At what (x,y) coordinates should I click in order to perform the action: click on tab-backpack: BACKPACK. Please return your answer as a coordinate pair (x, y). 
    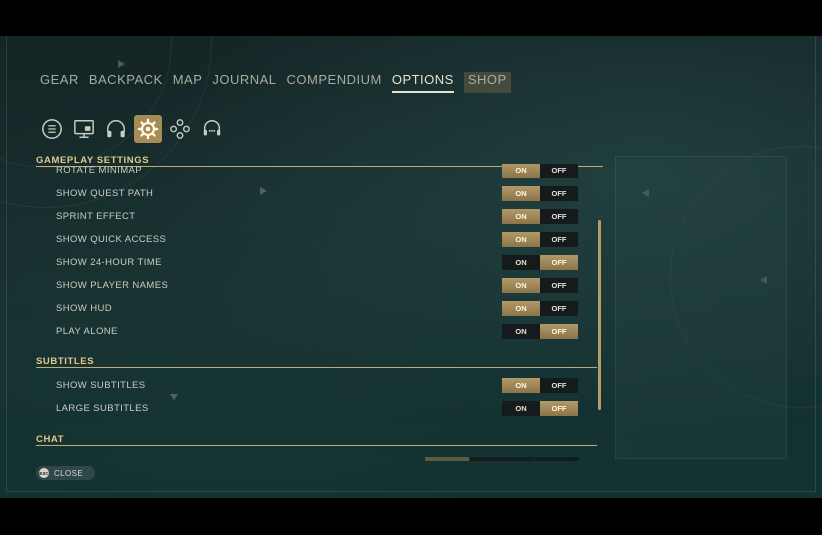
    Looking at the image, I should click on (126, 82).